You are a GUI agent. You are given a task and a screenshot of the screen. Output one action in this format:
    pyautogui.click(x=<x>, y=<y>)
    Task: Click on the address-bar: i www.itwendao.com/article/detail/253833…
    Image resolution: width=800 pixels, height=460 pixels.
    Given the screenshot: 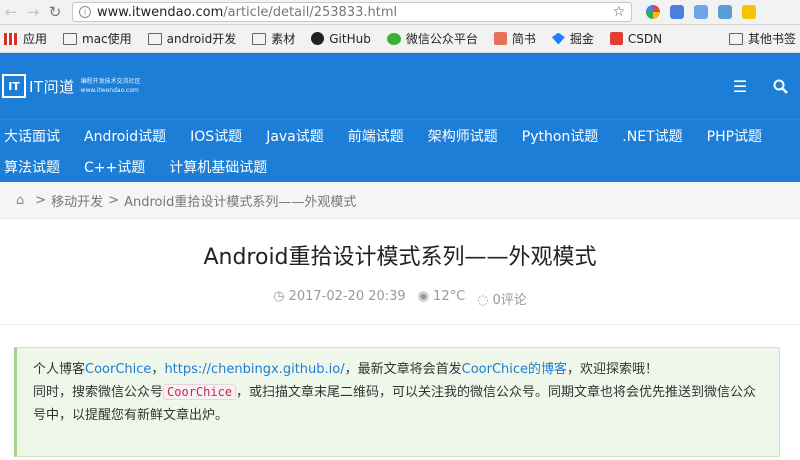 What is the action you would take?
    pyautogui.click(x=352, y=12)
    